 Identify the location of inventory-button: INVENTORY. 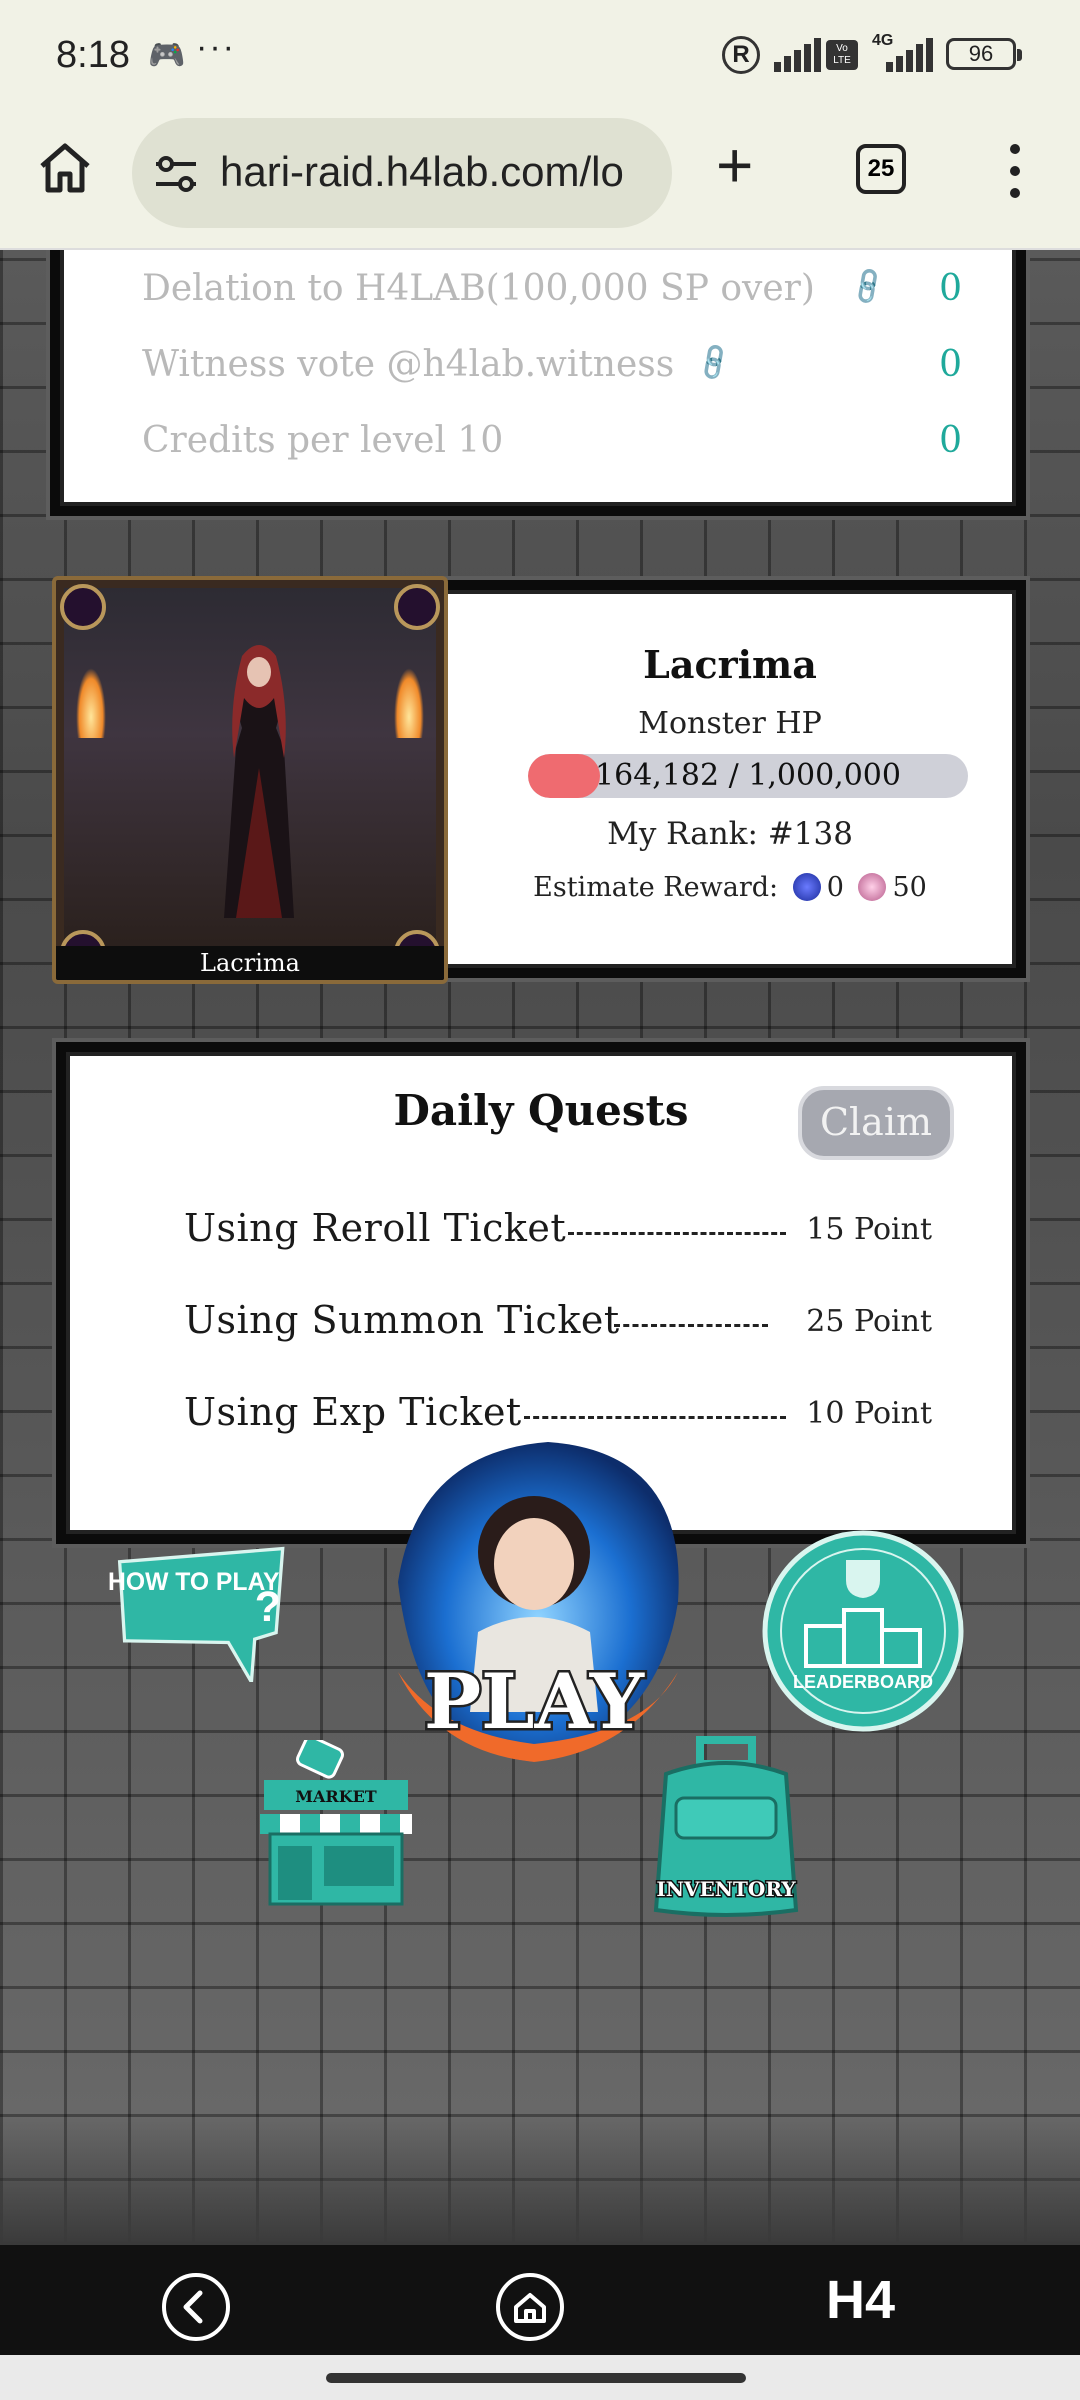
(726, 1827).